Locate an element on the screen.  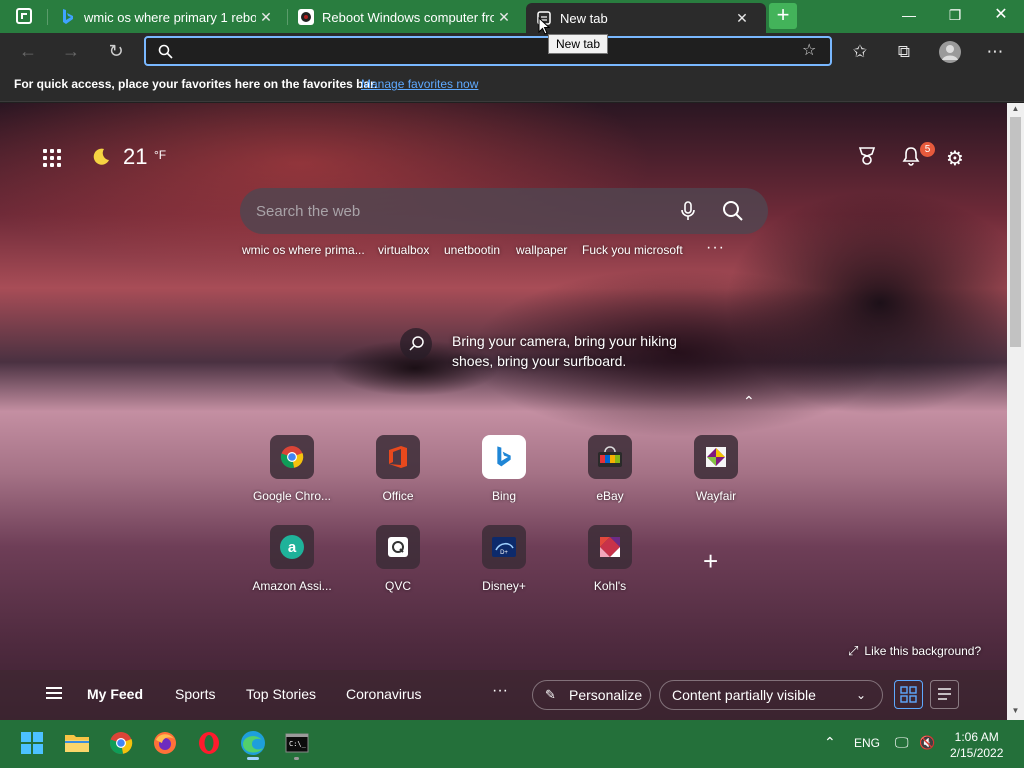
tab-title: Reboot Windows computer from is located at coordinates (408, 17).